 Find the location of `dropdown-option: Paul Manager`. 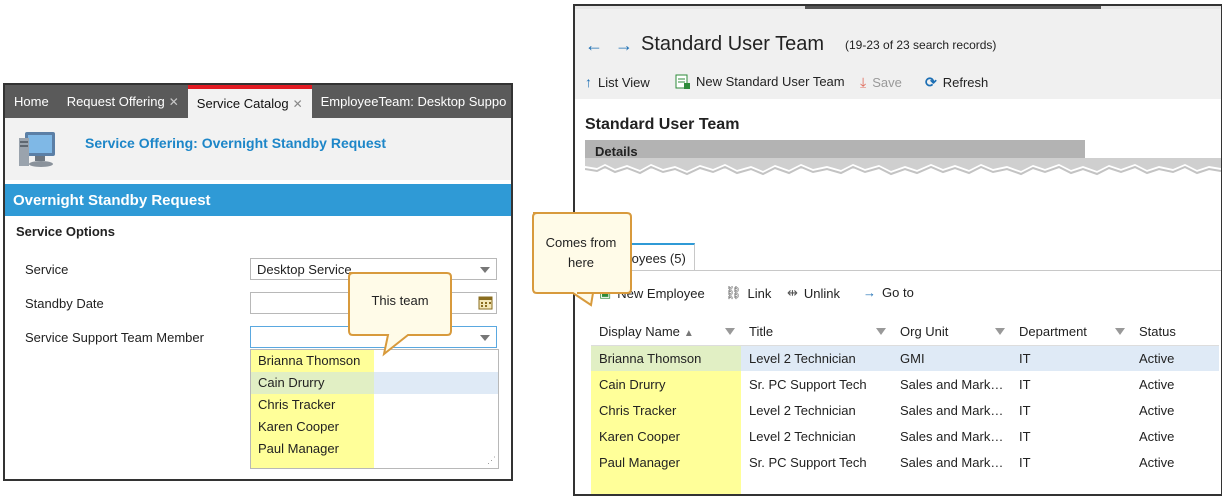

dropdown-option: Paul Manager is located at coordinates (312, 449).